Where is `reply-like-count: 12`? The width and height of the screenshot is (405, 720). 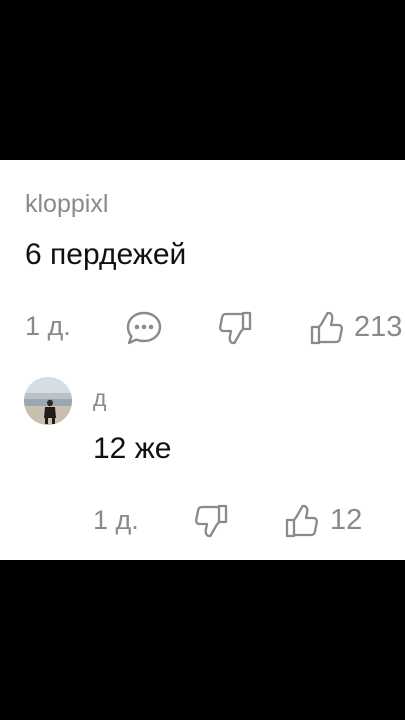 reply-like-count: 12 is located at coordinates (346, 520).